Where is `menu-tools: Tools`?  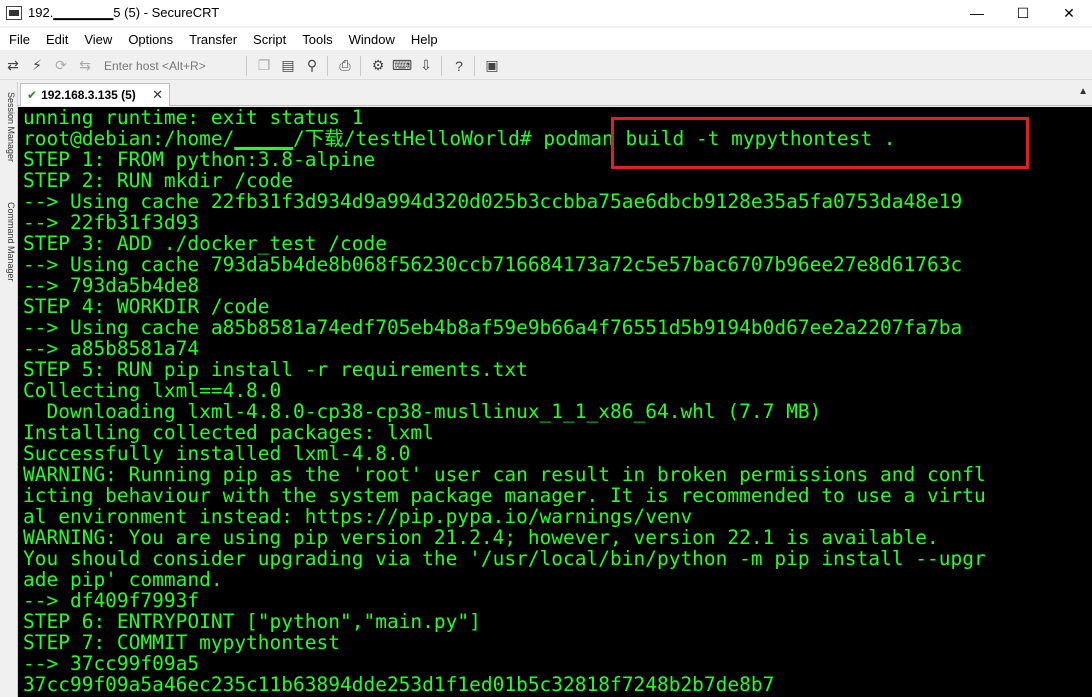
menu-tools: Tools is located at coordinates (316, 39).